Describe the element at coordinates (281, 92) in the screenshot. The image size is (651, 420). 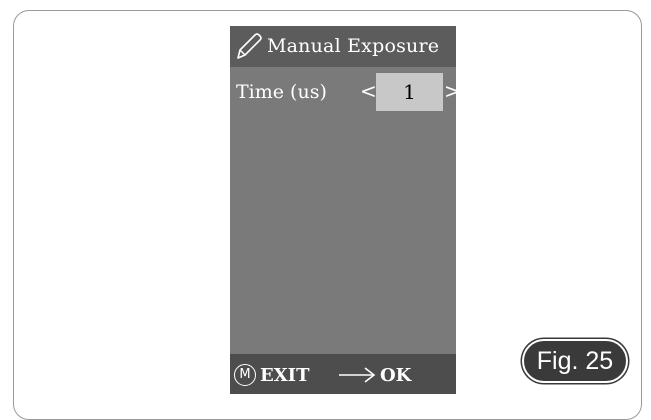
I see `time-label: Time (us)` at that location.